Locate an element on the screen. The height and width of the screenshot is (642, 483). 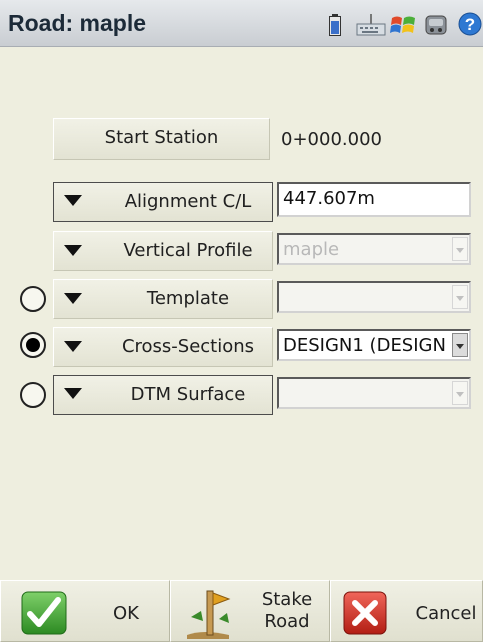
start-station-button: Start Station is located at coordinates (161, 139).